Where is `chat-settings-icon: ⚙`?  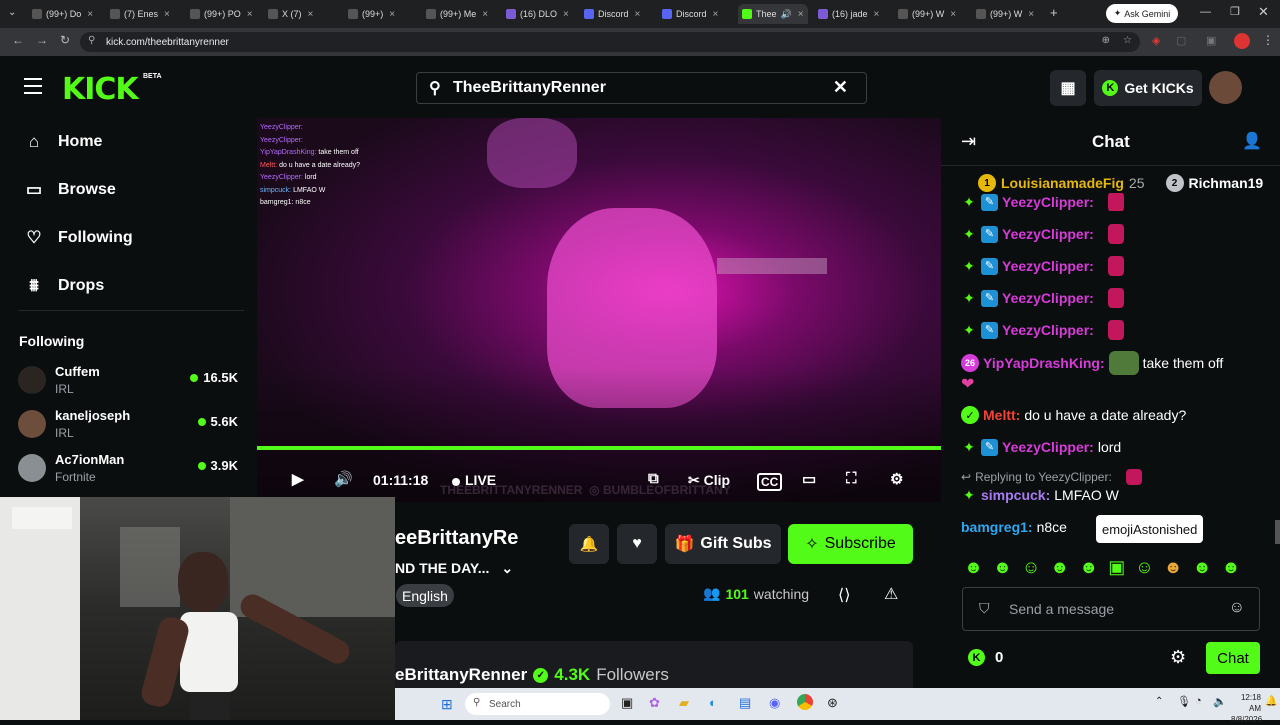 chat-settings-icon: ⚙ is located at coordinates (1178, 657).